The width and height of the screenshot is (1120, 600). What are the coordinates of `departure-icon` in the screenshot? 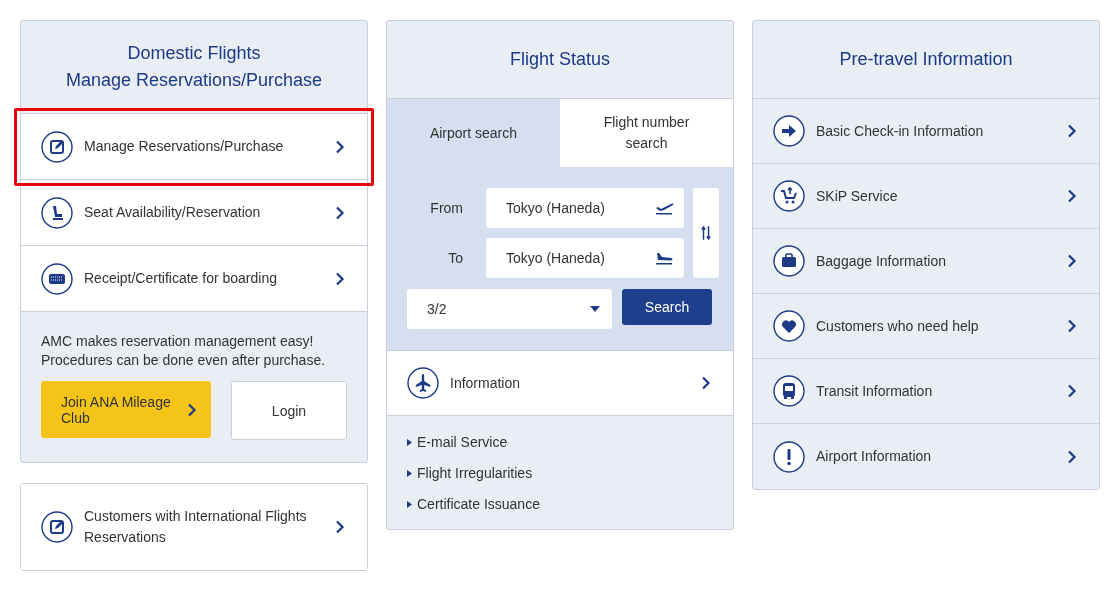 It's located at (664, 208).